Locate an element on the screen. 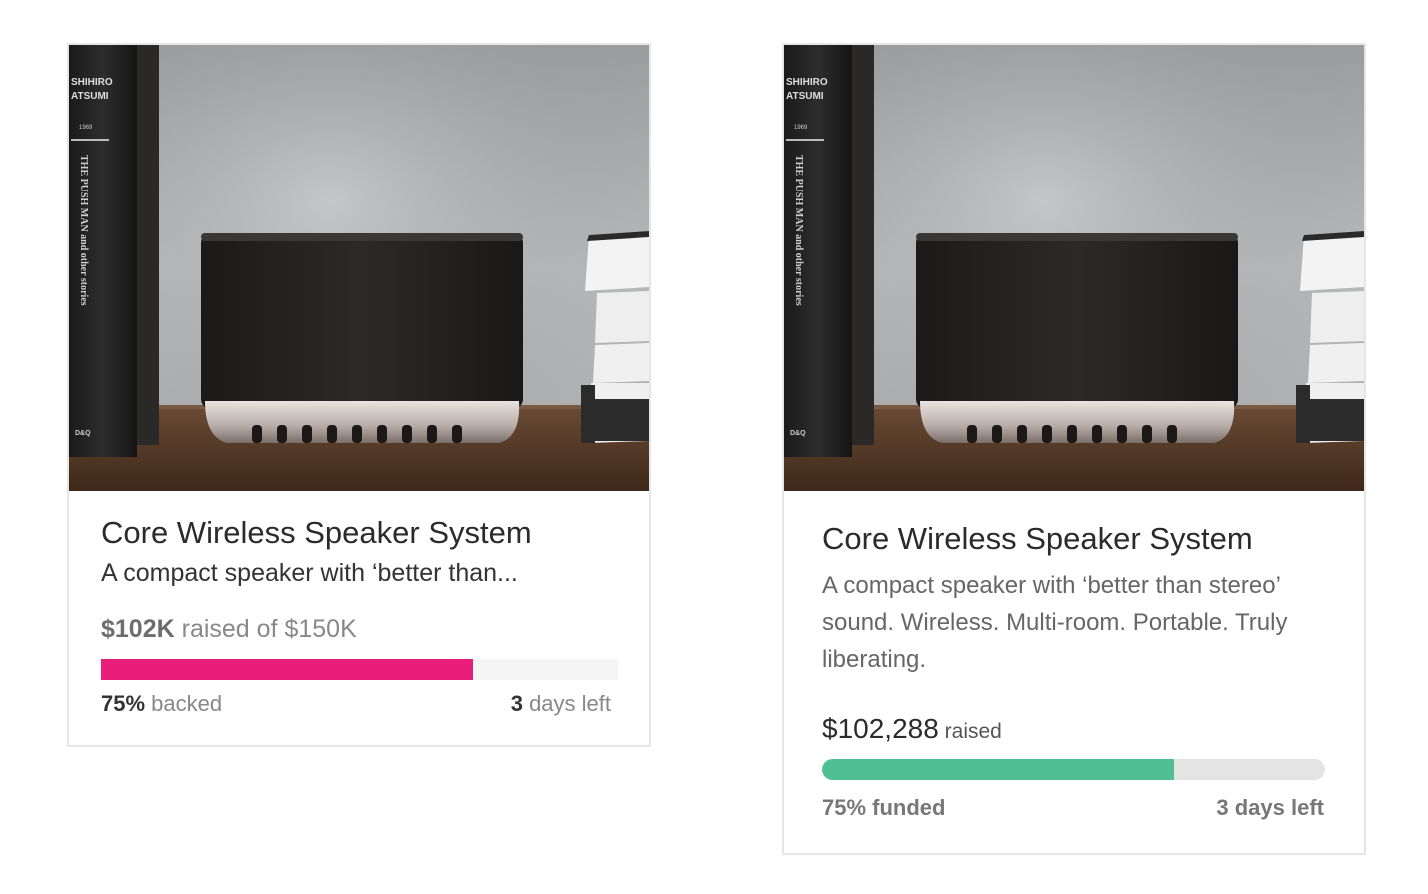  raised-summary: $102,288 raised is located at coordinates (912, 729).